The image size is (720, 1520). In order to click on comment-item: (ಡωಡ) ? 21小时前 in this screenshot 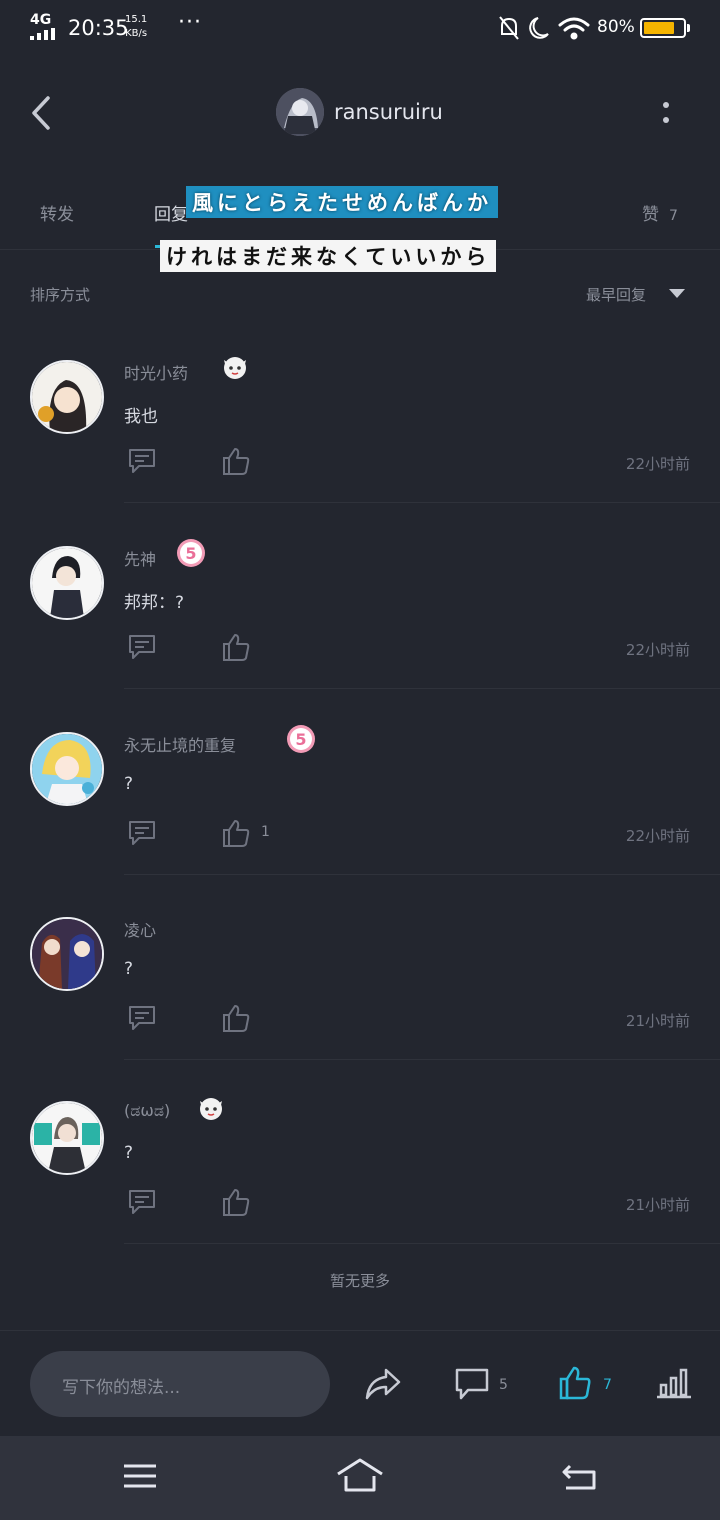, I will do `click(360, 1192)`.